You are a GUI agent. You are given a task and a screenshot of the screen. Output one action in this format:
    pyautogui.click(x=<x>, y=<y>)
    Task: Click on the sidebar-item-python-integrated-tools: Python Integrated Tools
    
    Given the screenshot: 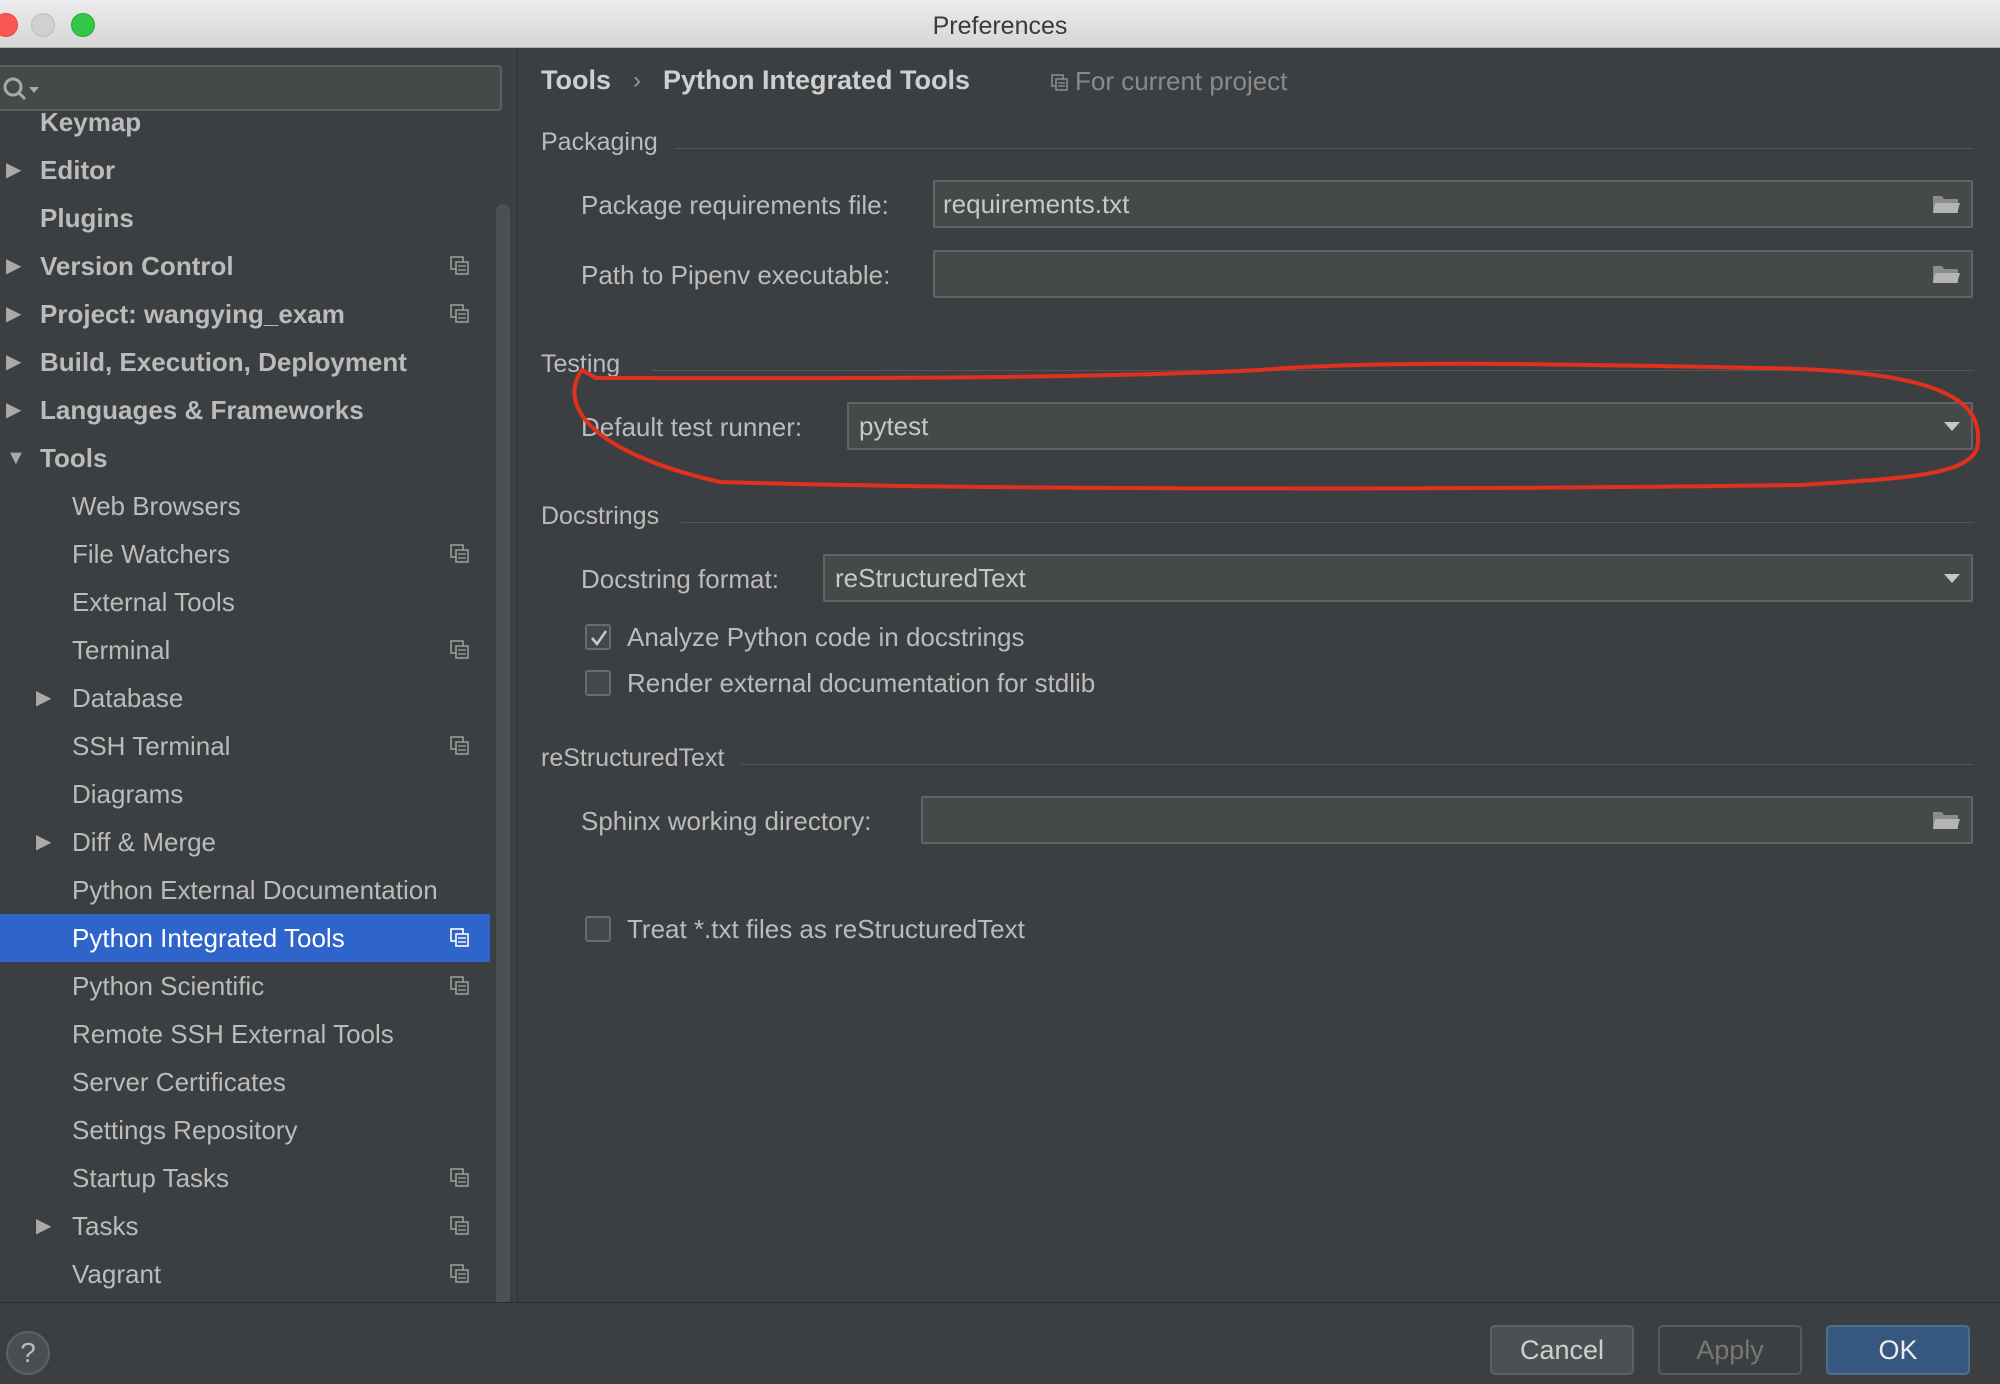 What is the action you would take?
    pyautogui.click(x=245, y=938)
    